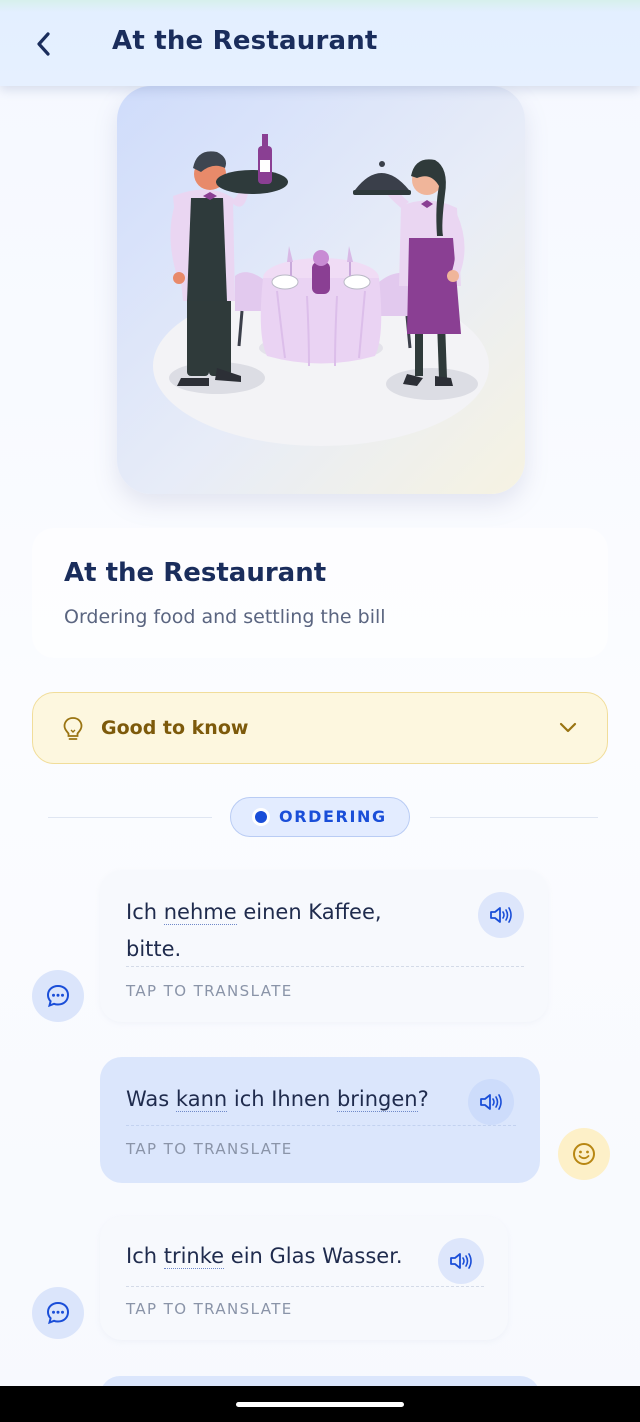 The width and height of the screenshot is (640, 1422). I want to click on vocab-word: trinke, so click(194, 1256).